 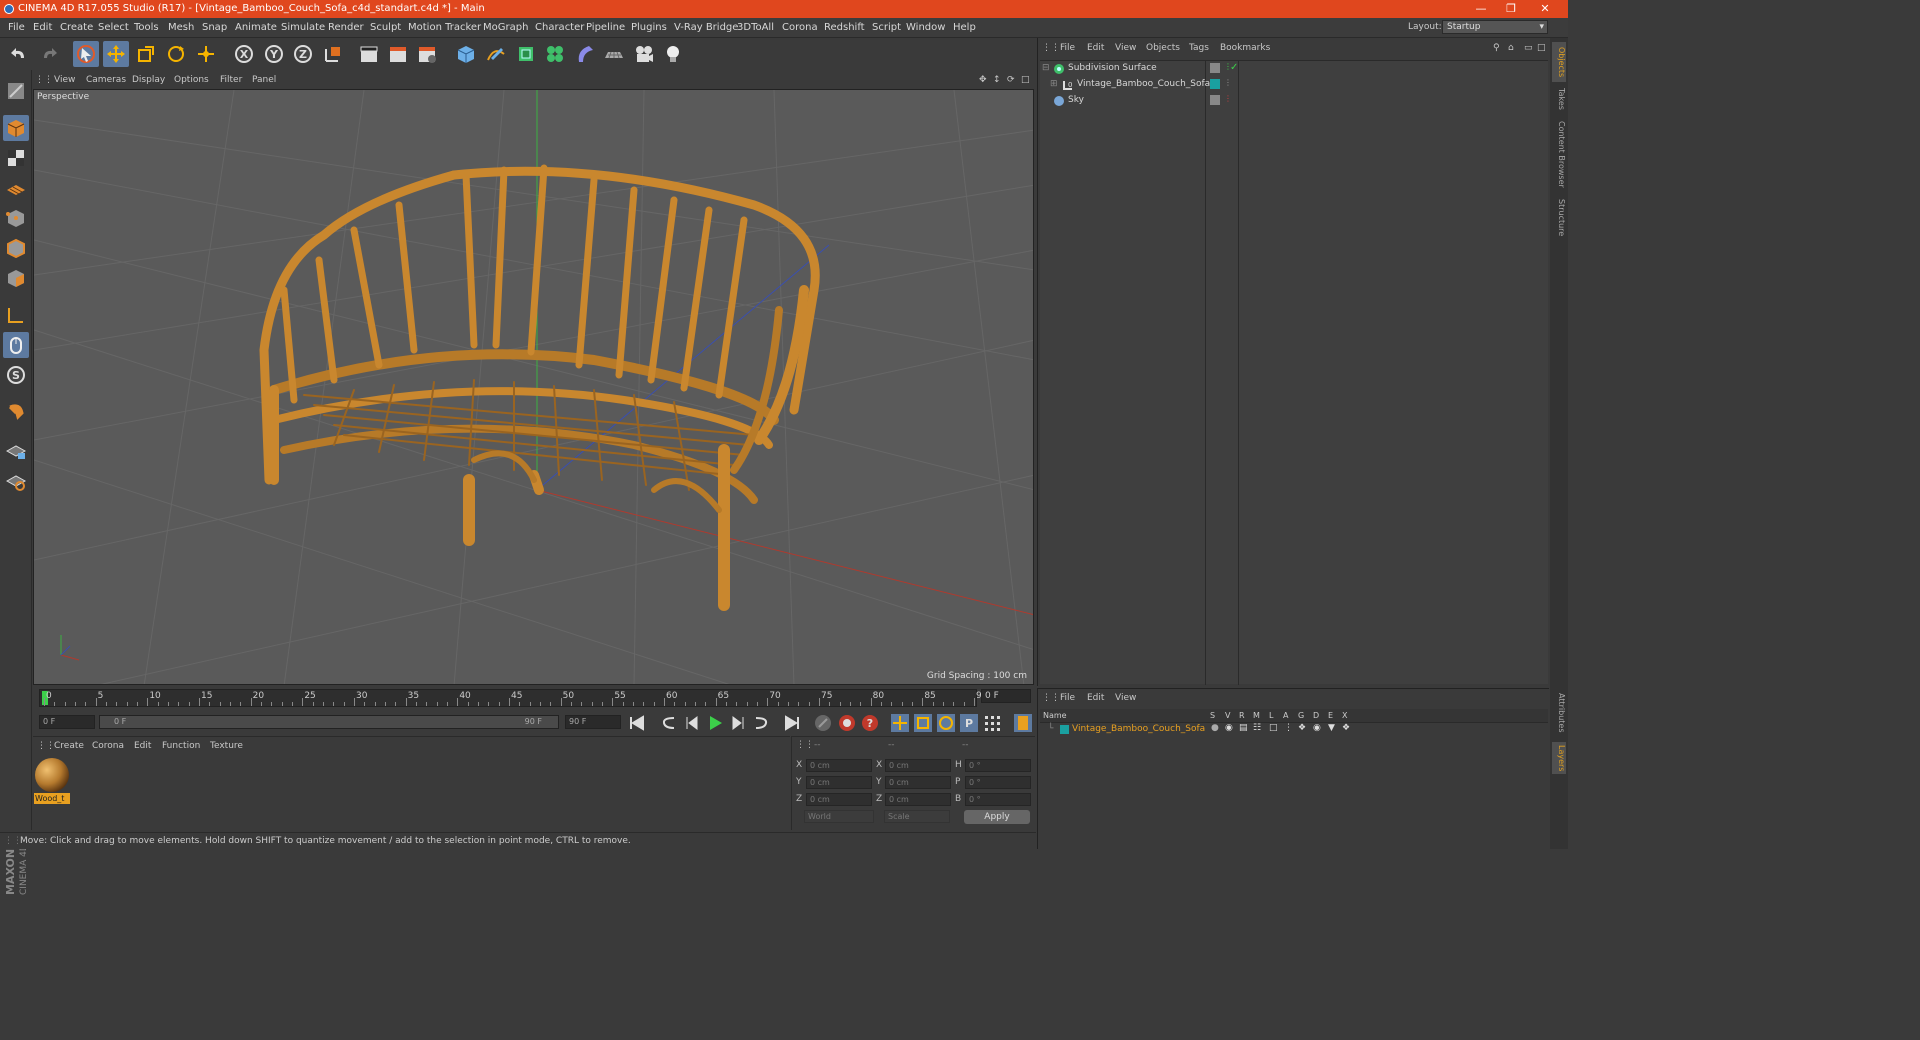 I want to click on menu-edit: Edit, so click(x=42, y=27).